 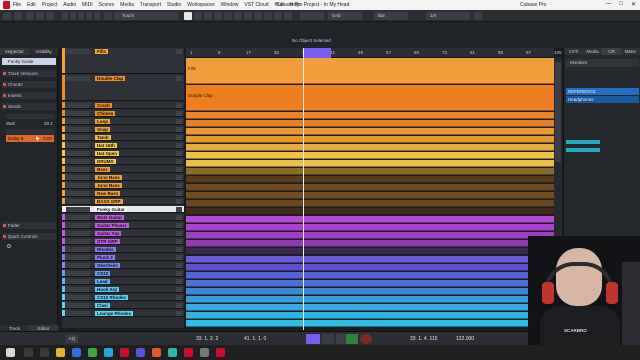 What do you see at coordinates (108, 265) in the screenshot?
I see `track-name: Oberheim` at bounding box center [108, 265].